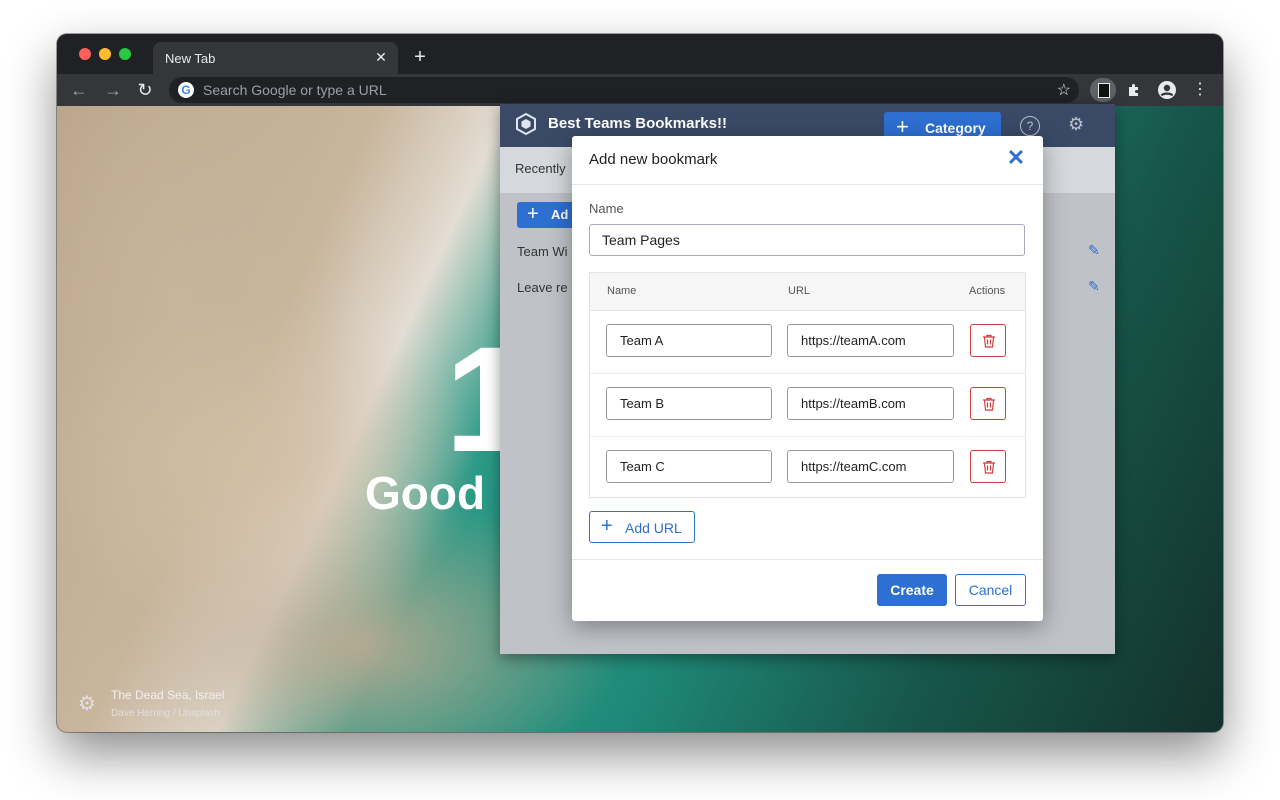 The height and width of the screenshot is (800, 1280). Describe the element at coordinates (125, 54) in the screenshot. I see `maximize-window-button` at that location.